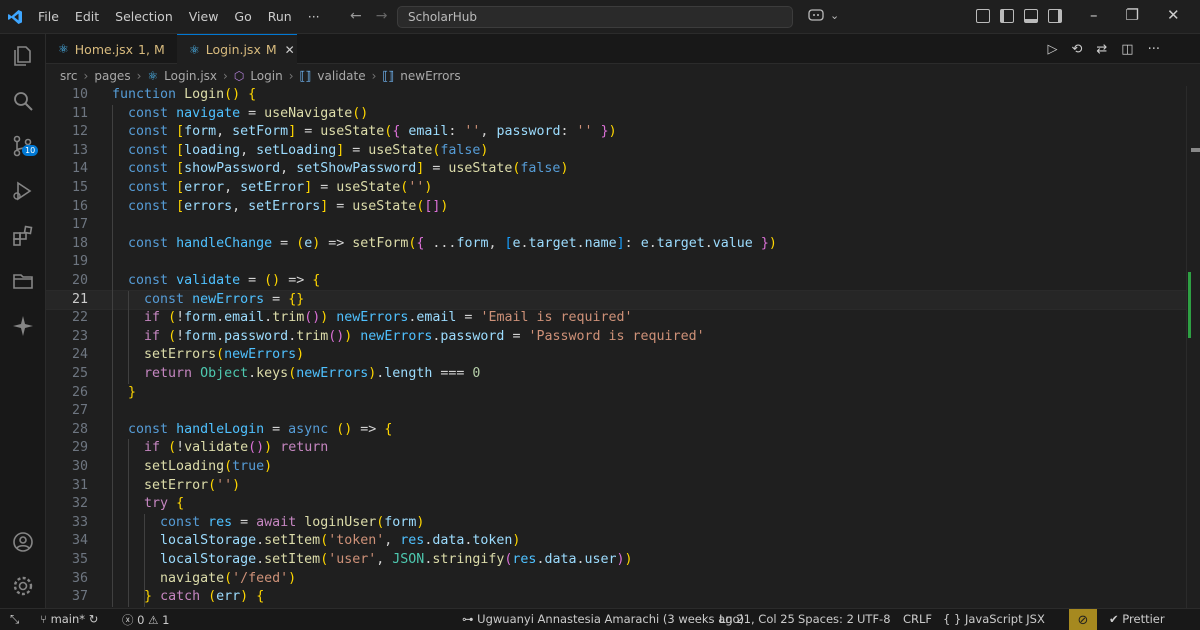 Image resolution: width=1200 pixels, height=630 pixels. Describe the element at coordinates (356, 16) in the screenshot. I see `back-arrow-icon: ←` at that location.